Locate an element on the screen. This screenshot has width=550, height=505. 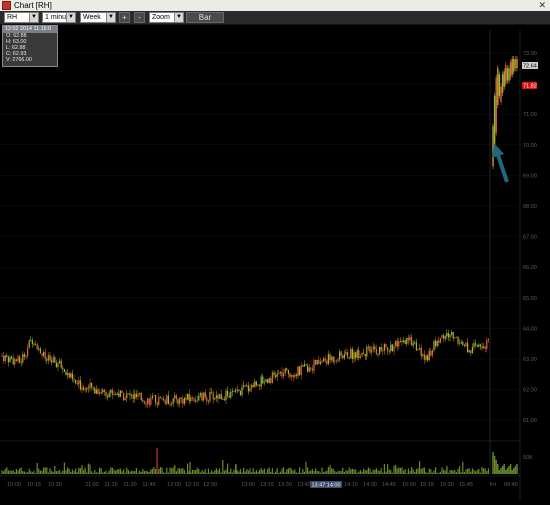
time-tick-label: 13:00 is located at coordinates (248, 485).